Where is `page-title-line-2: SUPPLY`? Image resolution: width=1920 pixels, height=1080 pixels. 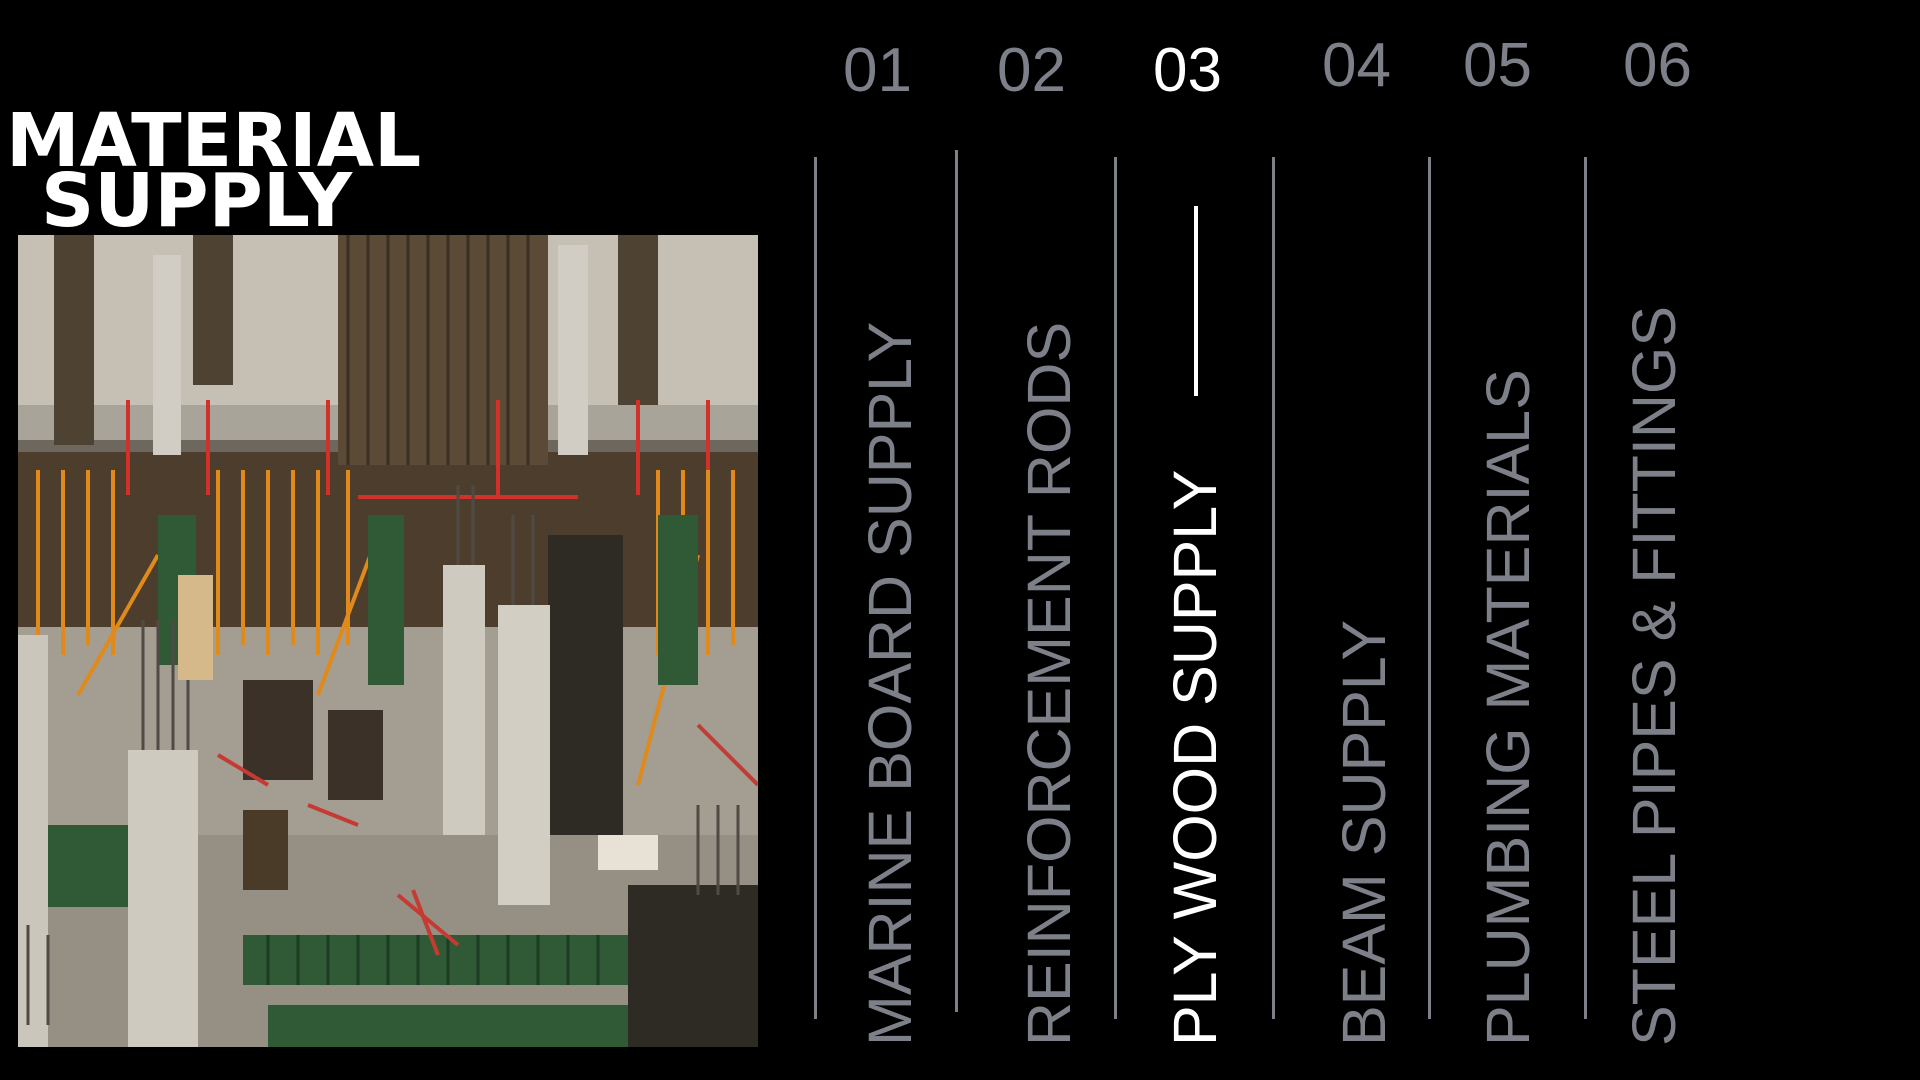 page-title-line-2: SUPPLY is located at coordinates (197, 201).